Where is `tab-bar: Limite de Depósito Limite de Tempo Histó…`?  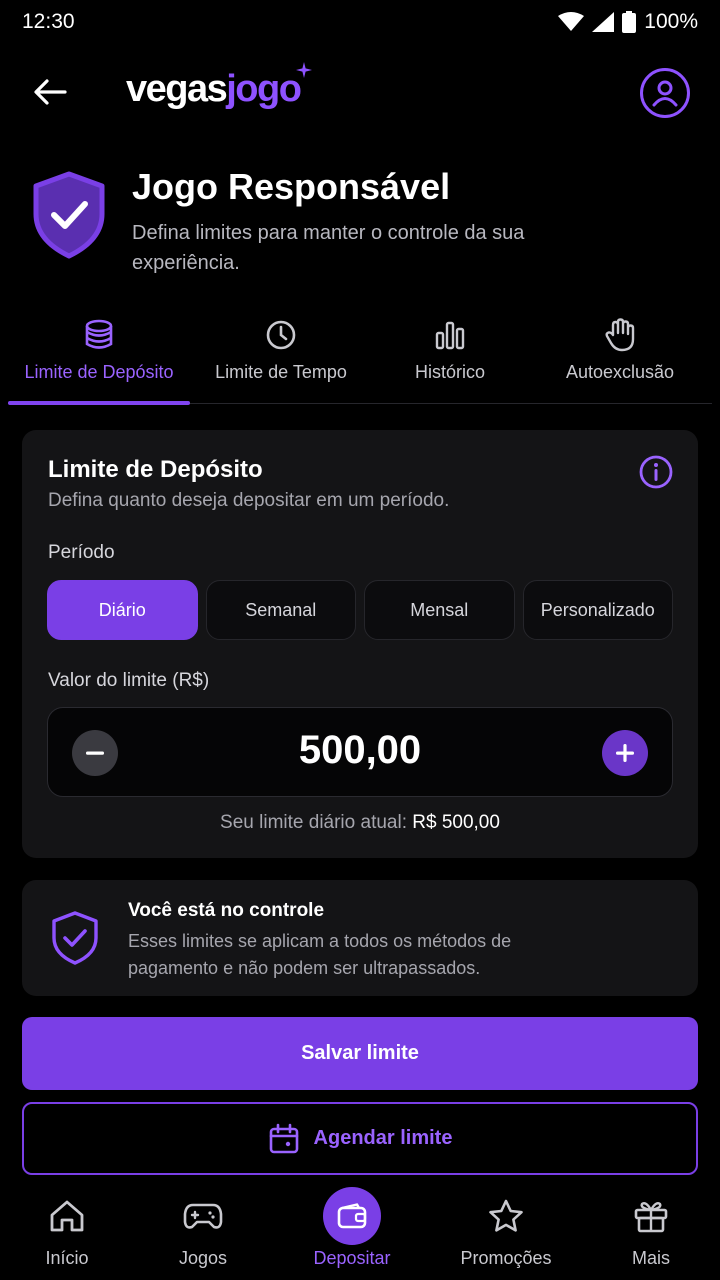 tab-bar: Limite de Depósito Limite de Tempo Histó… is located at coordinates (360, 356).